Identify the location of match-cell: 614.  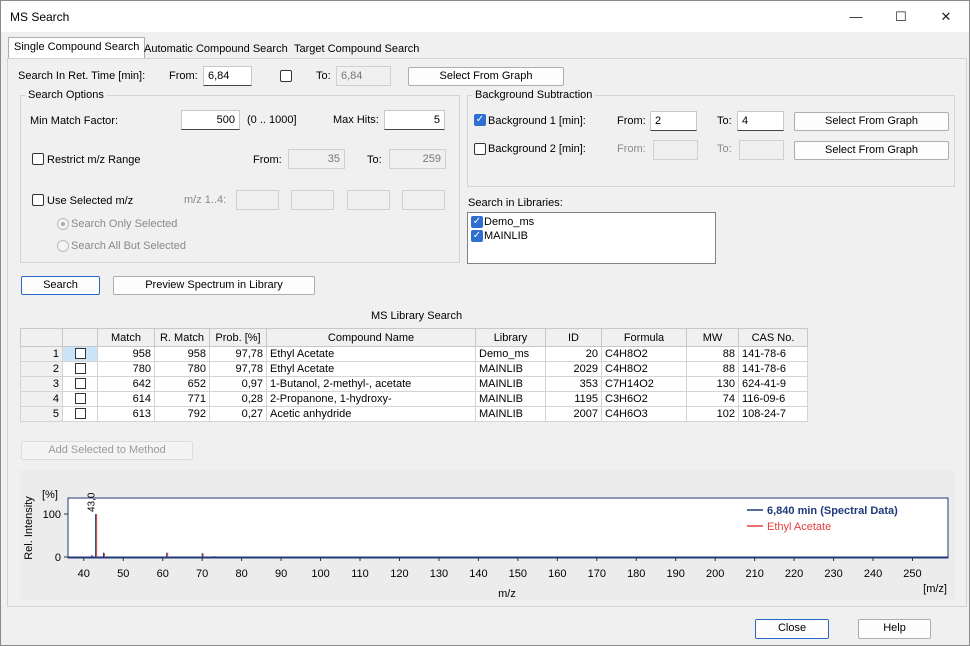
(126, 399).